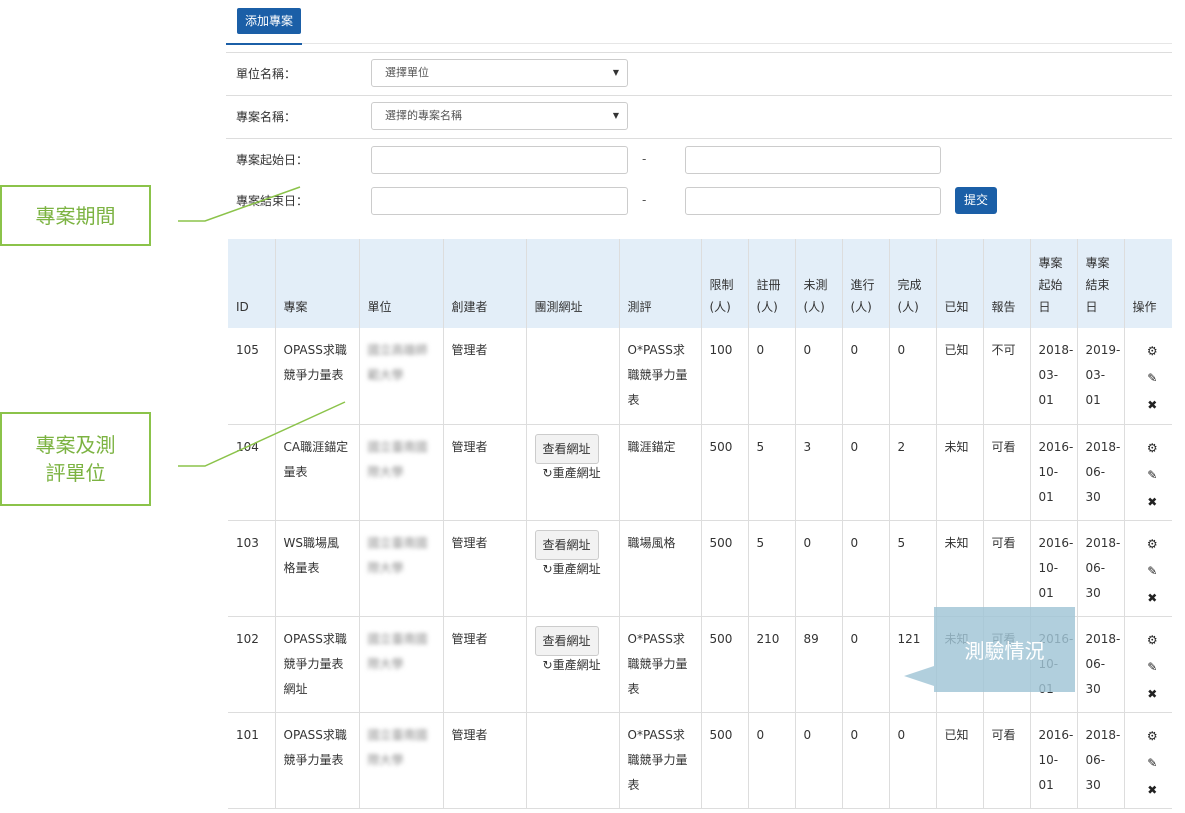 This screenshot has width=1185, height=813. I want to click on known-status-cell: 未知, so click(960, 568).